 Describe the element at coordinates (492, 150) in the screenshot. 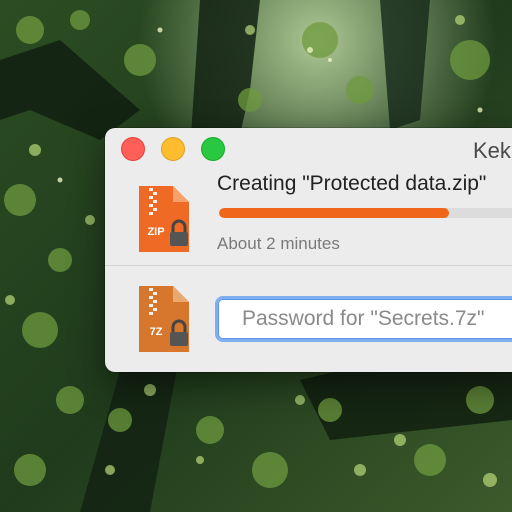

I see `window-title: Kek` at that location.